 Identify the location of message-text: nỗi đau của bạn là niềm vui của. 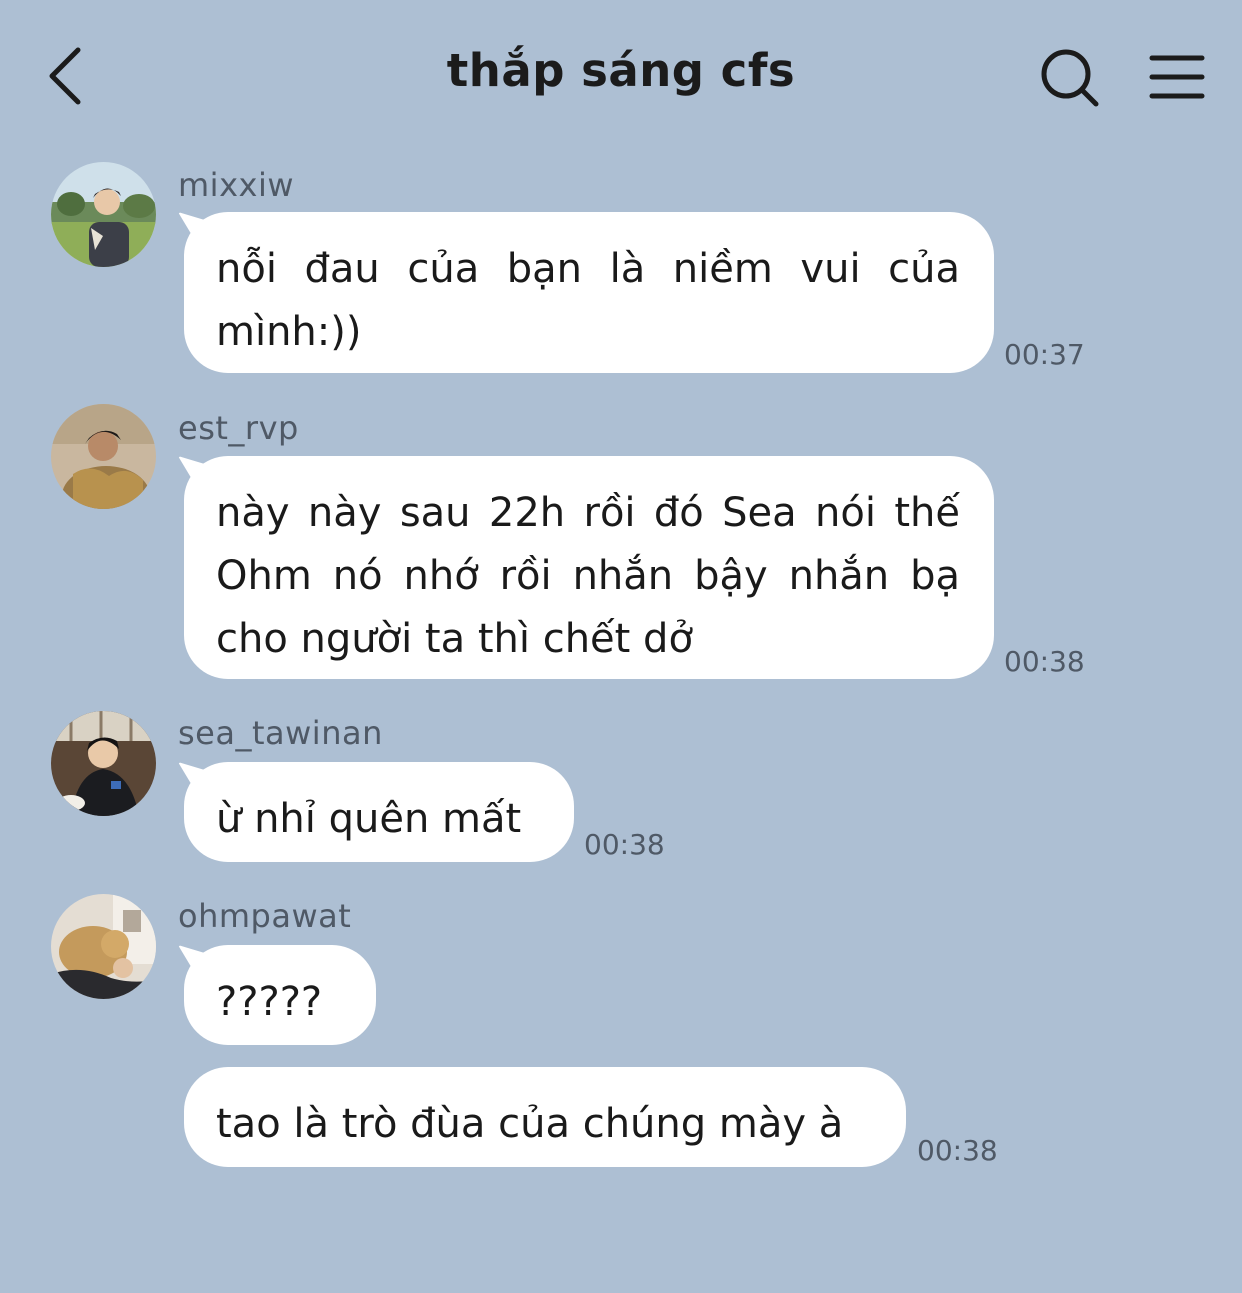
(588, 269).